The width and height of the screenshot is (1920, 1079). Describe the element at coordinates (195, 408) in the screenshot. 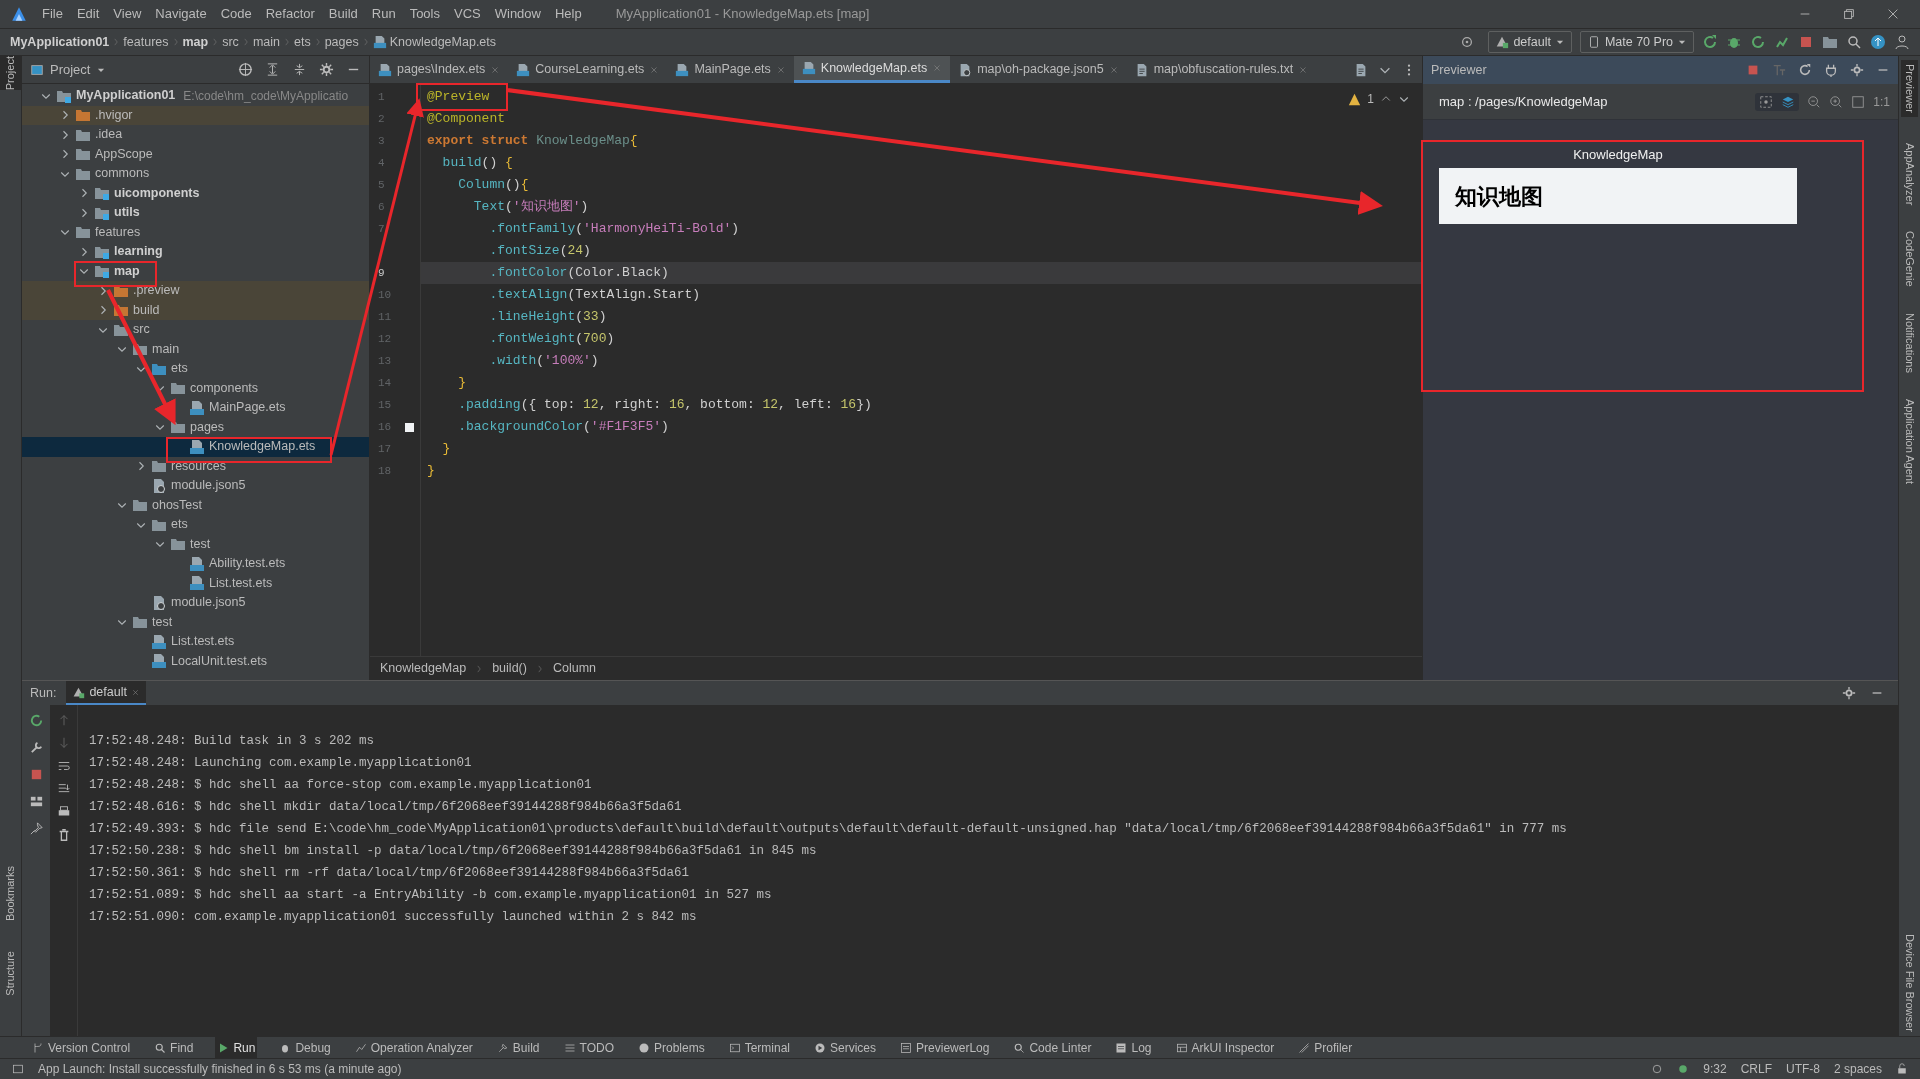

I see `tree-item: MainPage.ets` at that location.